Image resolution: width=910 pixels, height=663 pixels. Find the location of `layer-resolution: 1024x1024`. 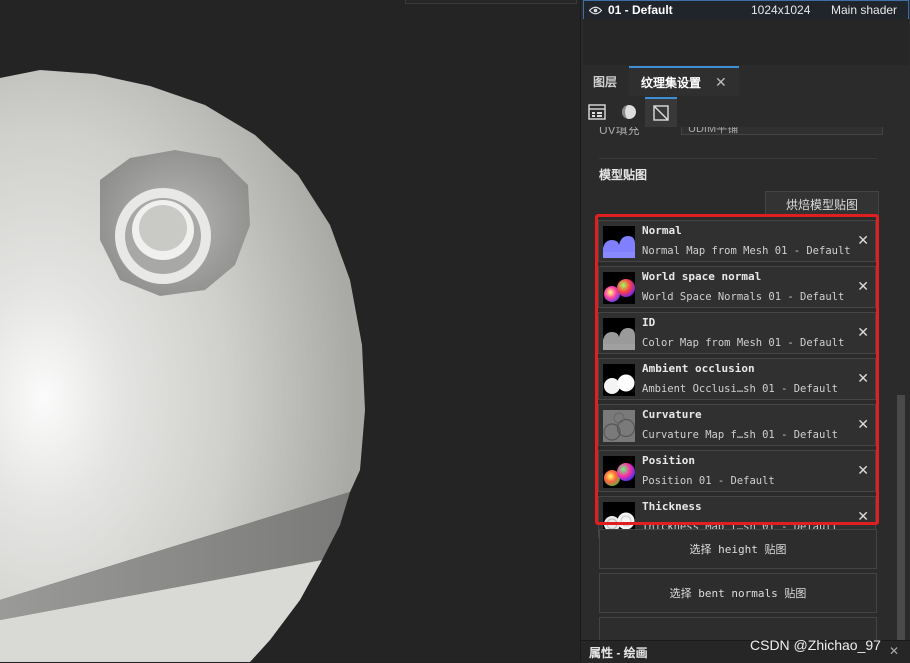

layer-resolution: 1024x1024 is located at coordinates (781, 10).